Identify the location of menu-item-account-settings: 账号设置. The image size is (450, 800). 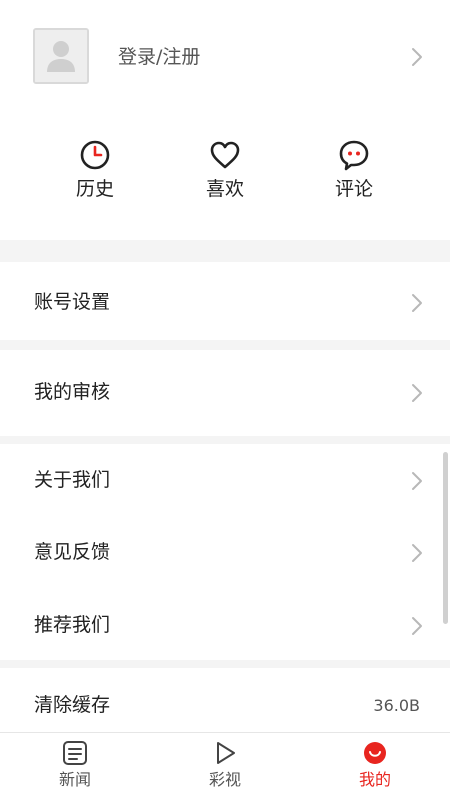
(225, 301).